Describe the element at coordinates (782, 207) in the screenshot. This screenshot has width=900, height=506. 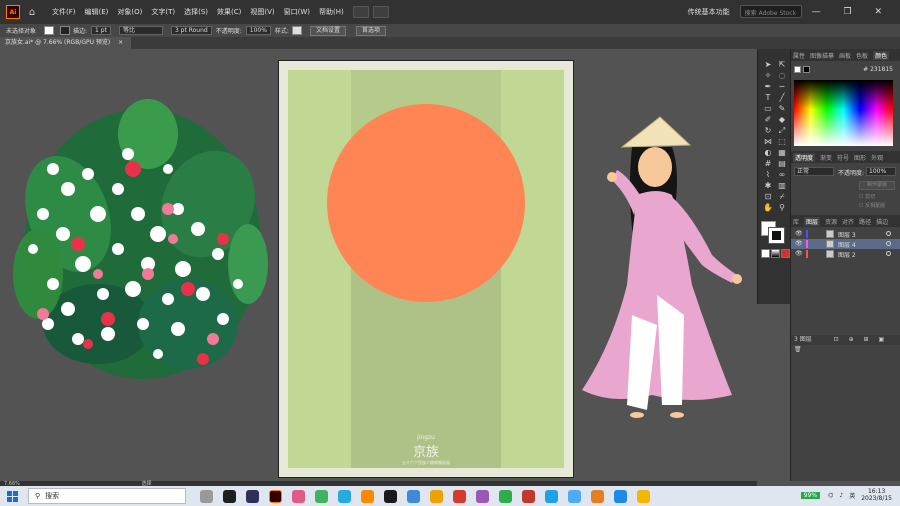
I see `zoom-tool-icon: ⚲` at that location.